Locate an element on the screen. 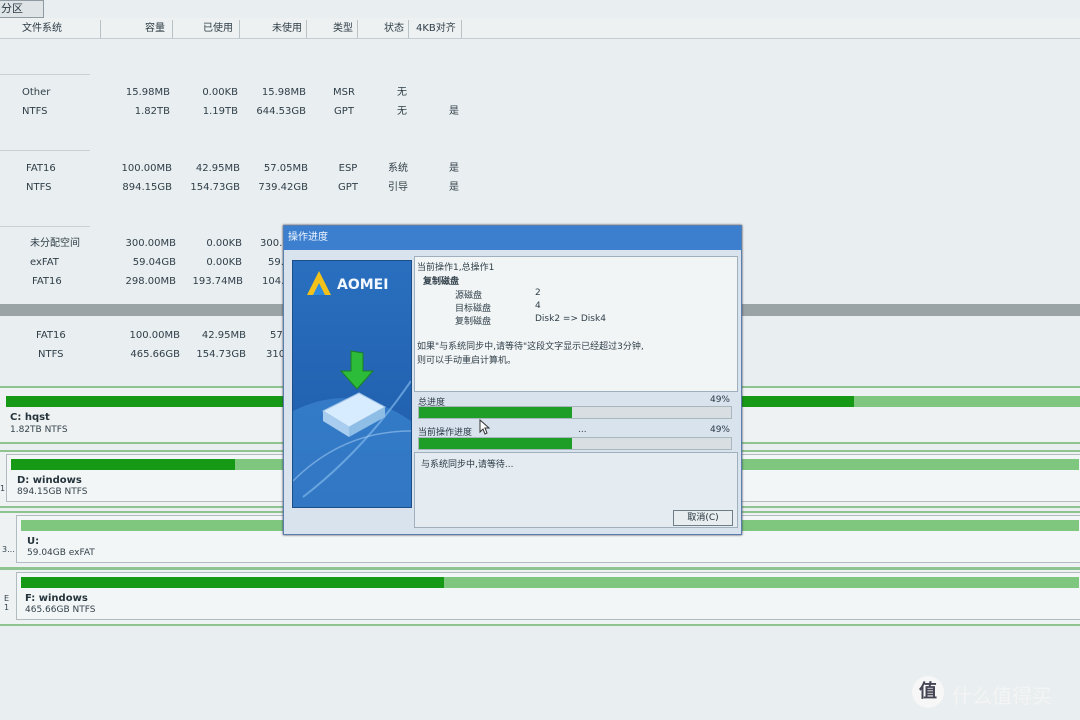  table-row: Other 15.98MB 0.00KB 15.98MB MSR 无 is located at coordinates (240, 93).